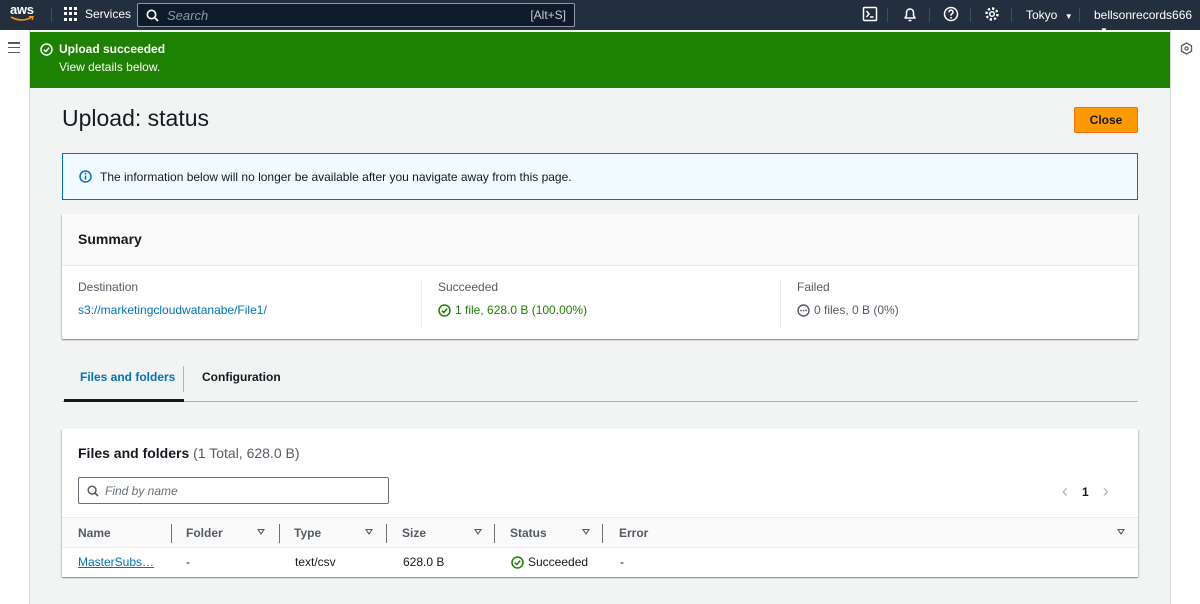  What do you see at coordinates (548, 15) in the screenshot?
I see `search-shortcut: [Alt+S]` at bounding box center [548, 15].